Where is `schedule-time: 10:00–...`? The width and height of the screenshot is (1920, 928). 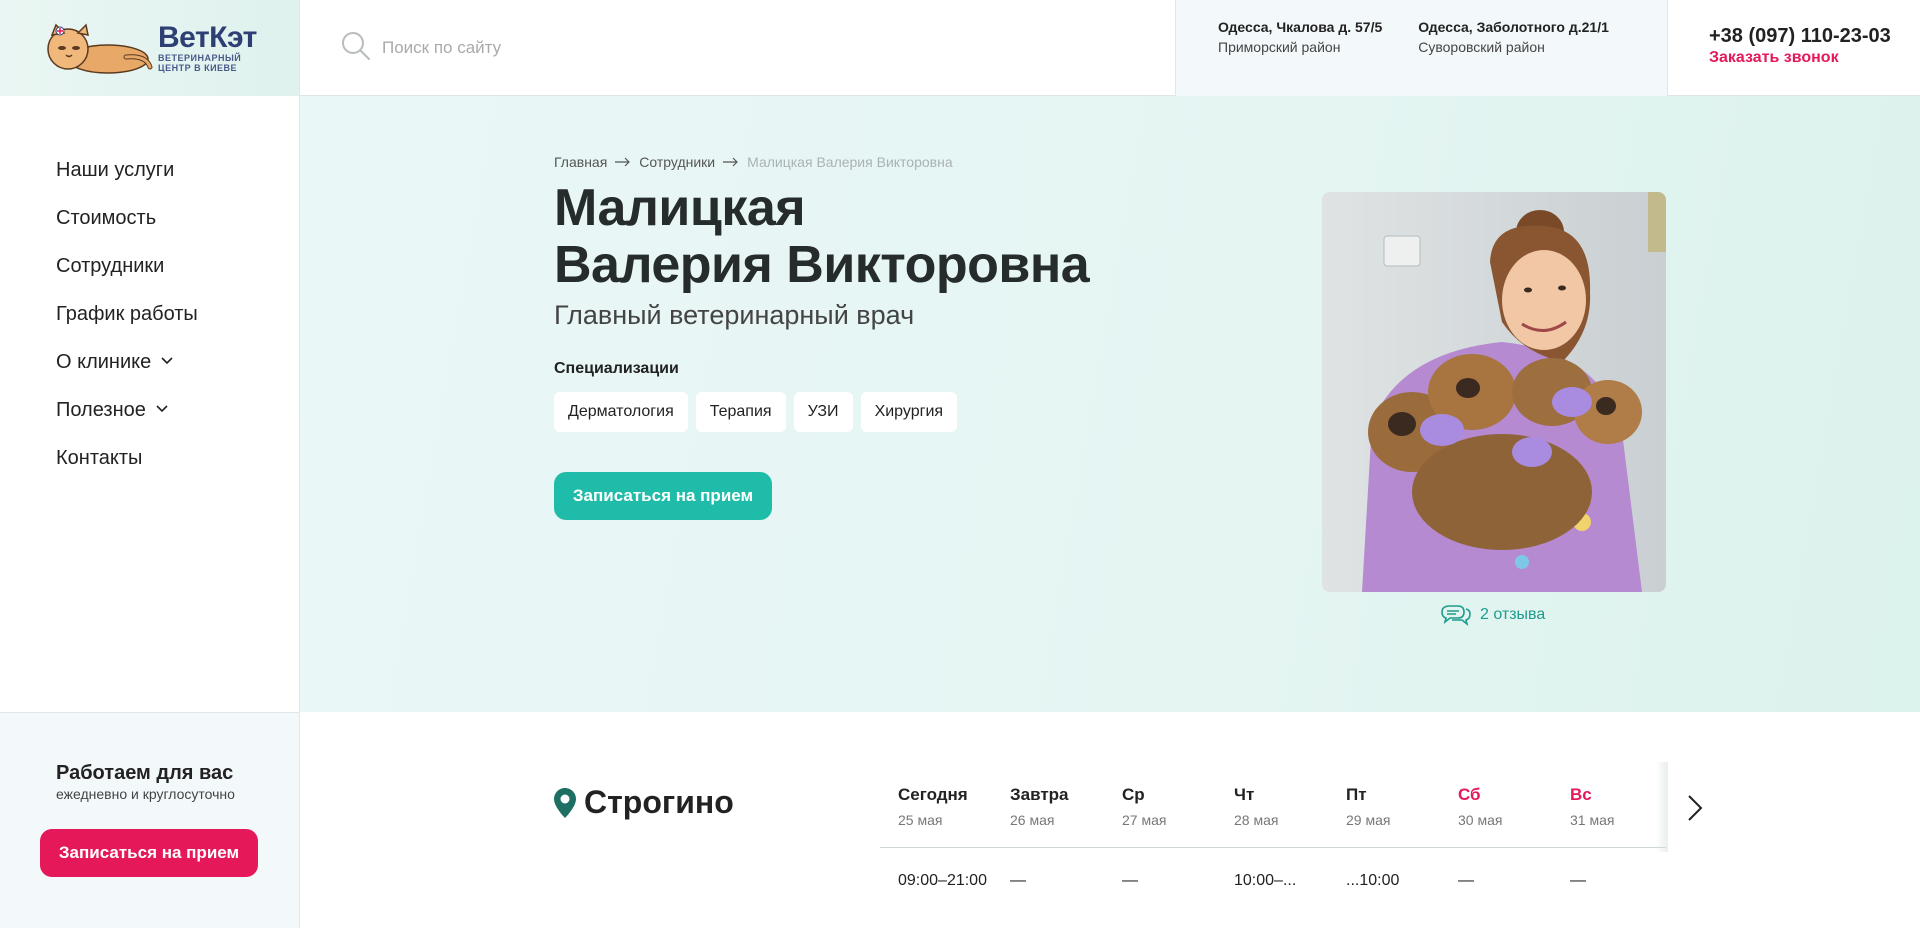
schedule-time: 10:00–... is located at coordinates (1272, 881).